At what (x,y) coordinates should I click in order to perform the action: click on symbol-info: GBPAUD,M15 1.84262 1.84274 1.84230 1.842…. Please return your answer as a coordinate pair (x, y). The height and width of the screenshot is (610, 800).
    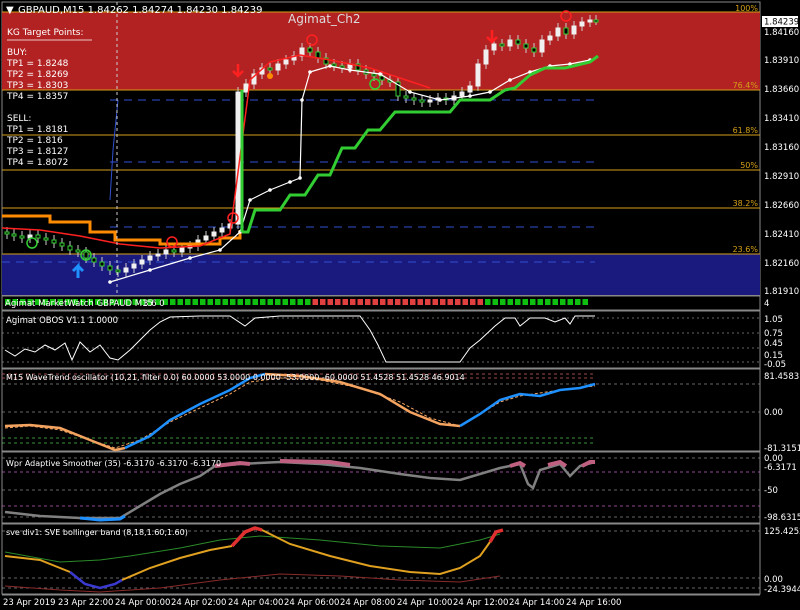
    Looking at the image, I should click on (140, 10).